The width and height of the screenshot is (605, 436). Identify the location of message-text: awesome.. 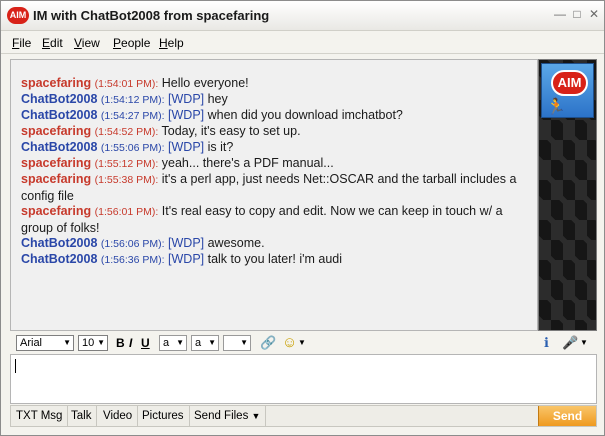
(236, 243).